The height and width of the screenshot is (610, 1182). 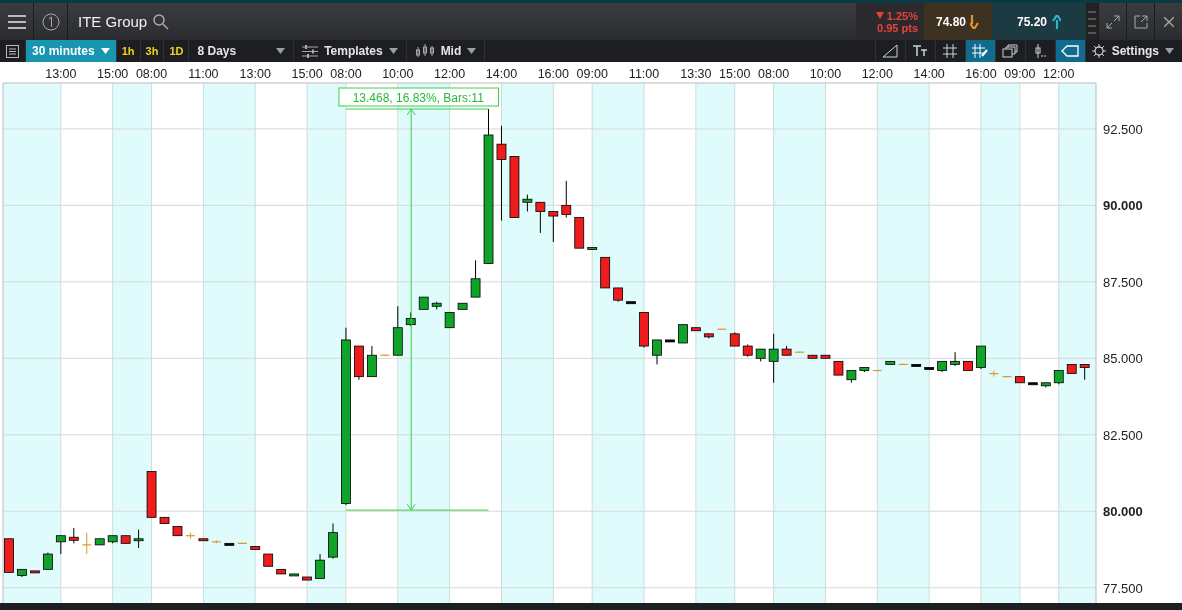 I want to click on down-triangle-icon, so click(x=879, y=15).